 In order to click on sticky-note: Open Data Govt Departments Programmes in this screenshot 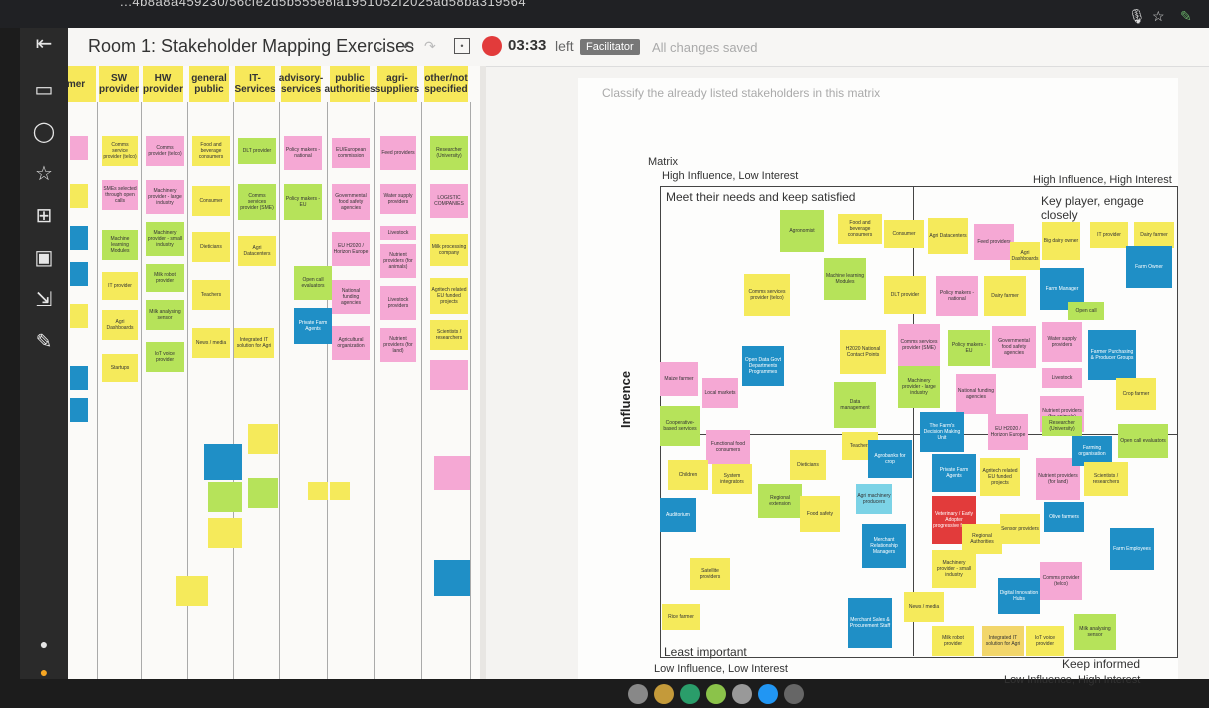, I will do `click(763, 366)`.